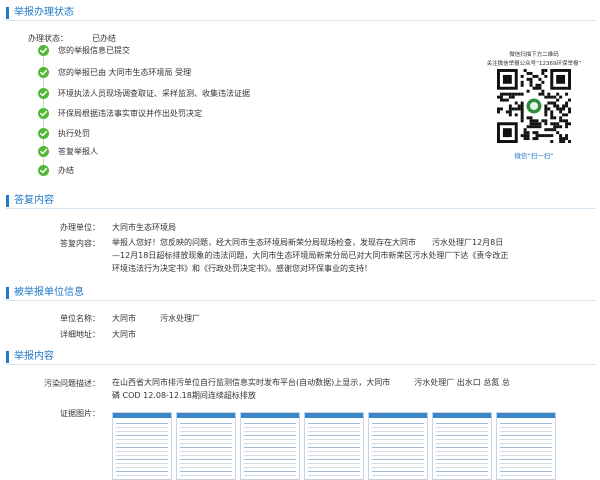  I want to click on status-value: 已办结, so click(104, 38).